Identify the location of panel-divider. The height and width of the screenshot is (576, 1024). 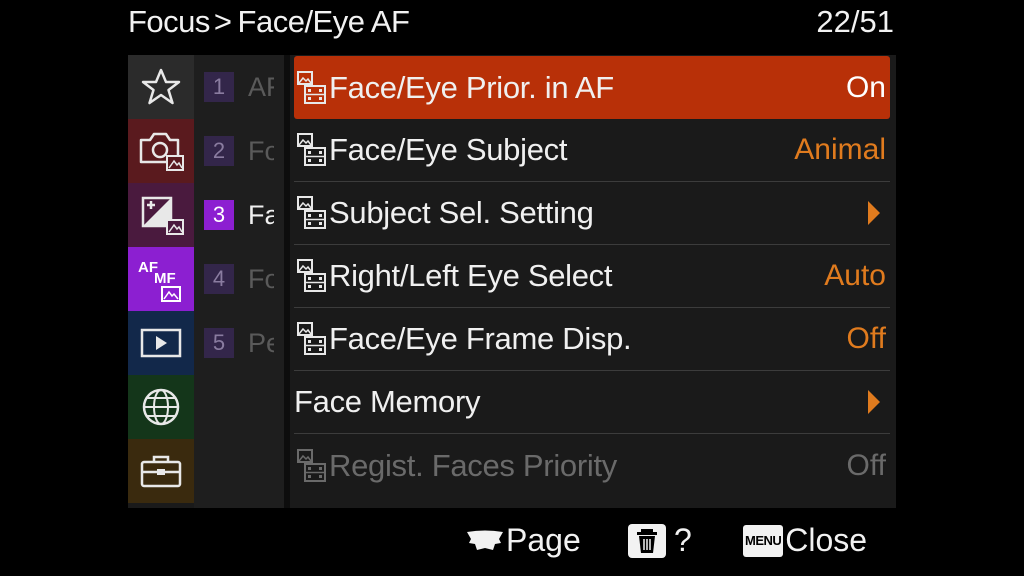
(287, 281).